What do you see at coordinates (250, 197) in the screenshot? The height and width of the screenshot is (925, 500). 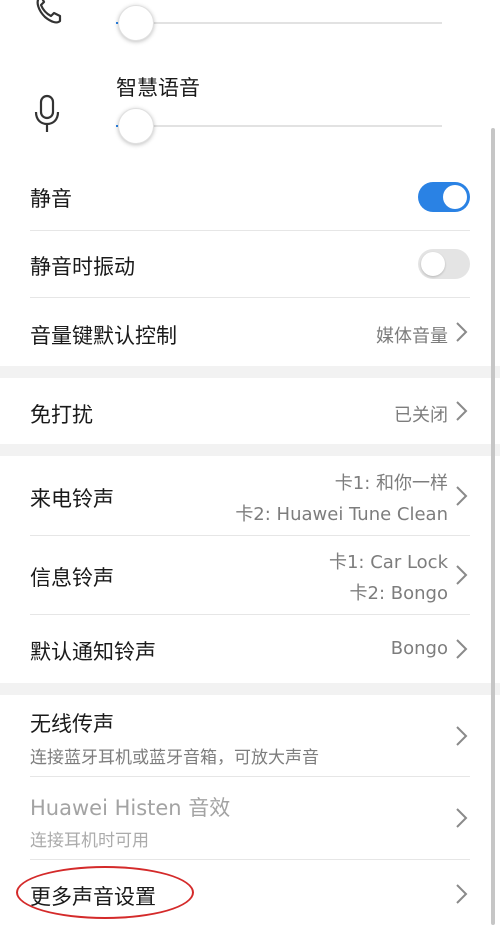 I see `silent-row: 静音` at bounding box center [250, 197].